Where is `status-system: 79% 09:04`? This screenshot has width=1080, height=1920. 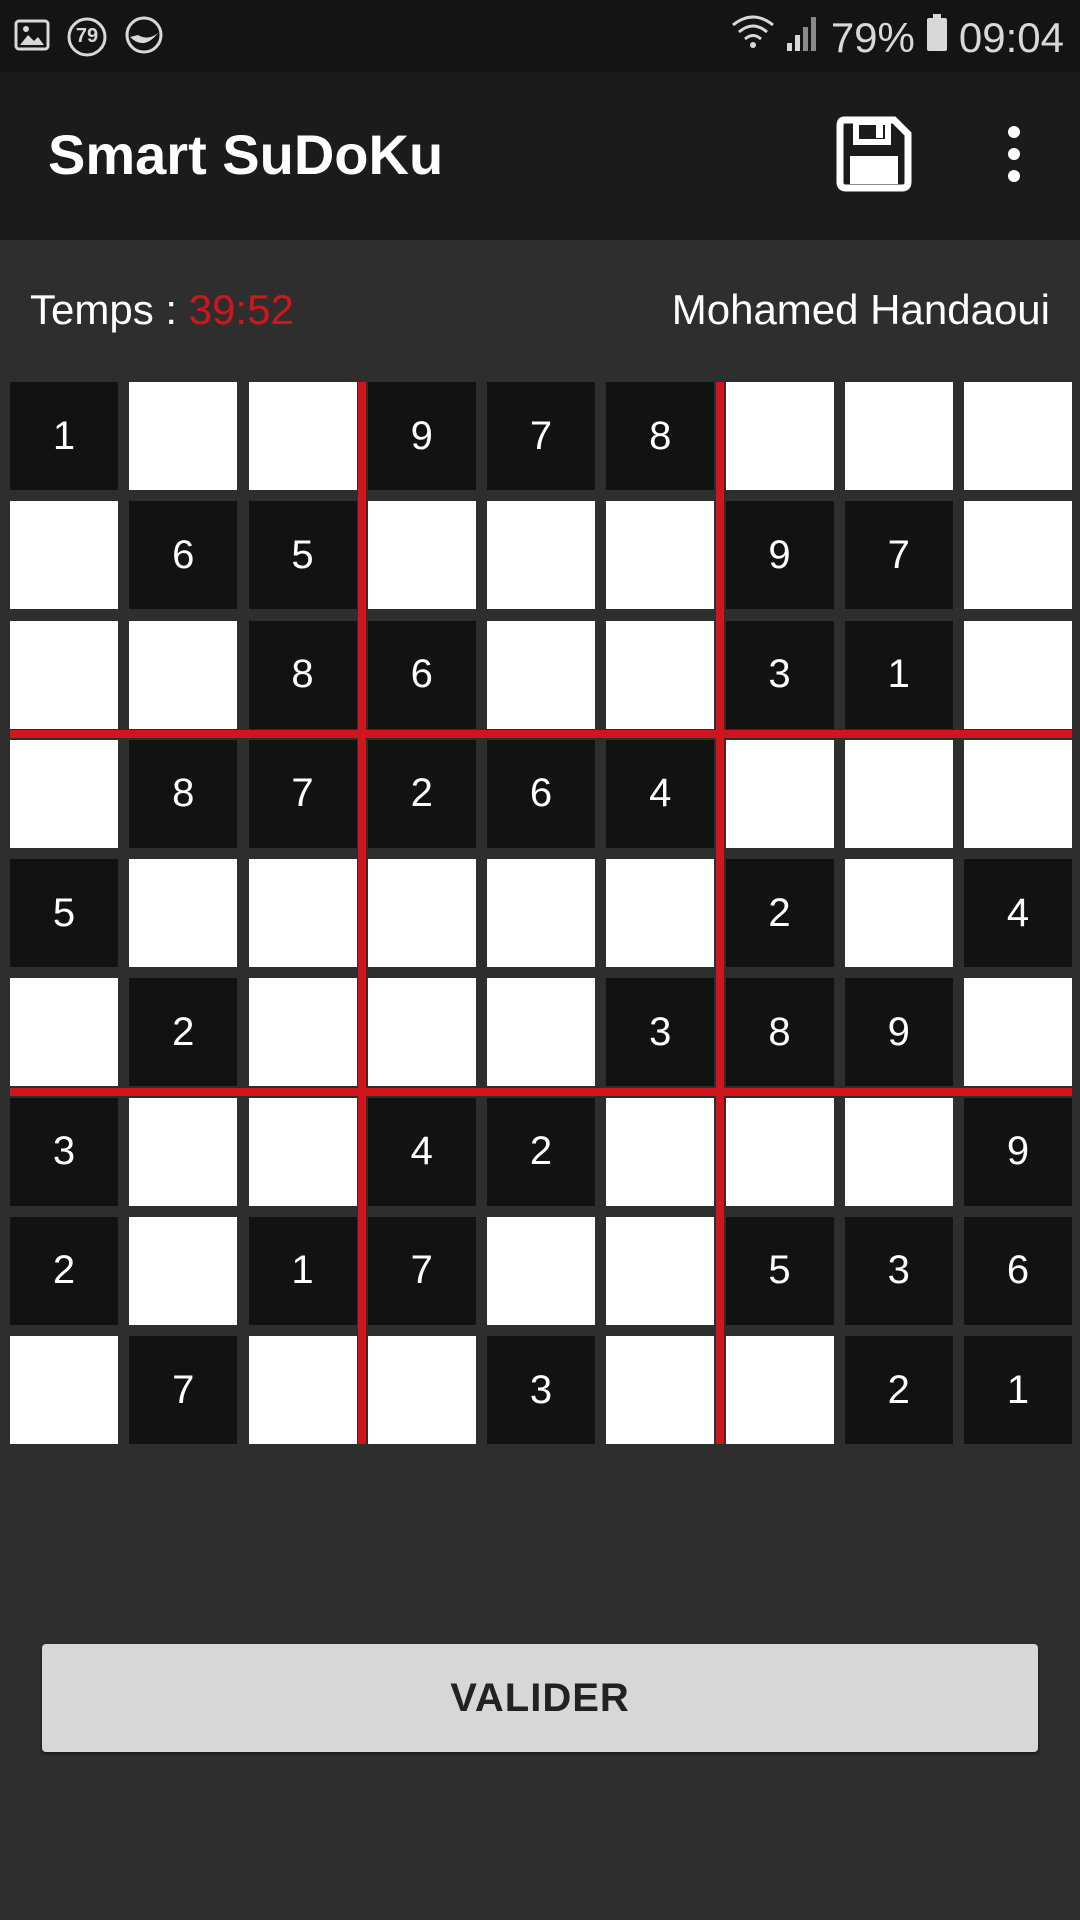 status-system: 79% 09:04 is located at coordinates (897, 38).